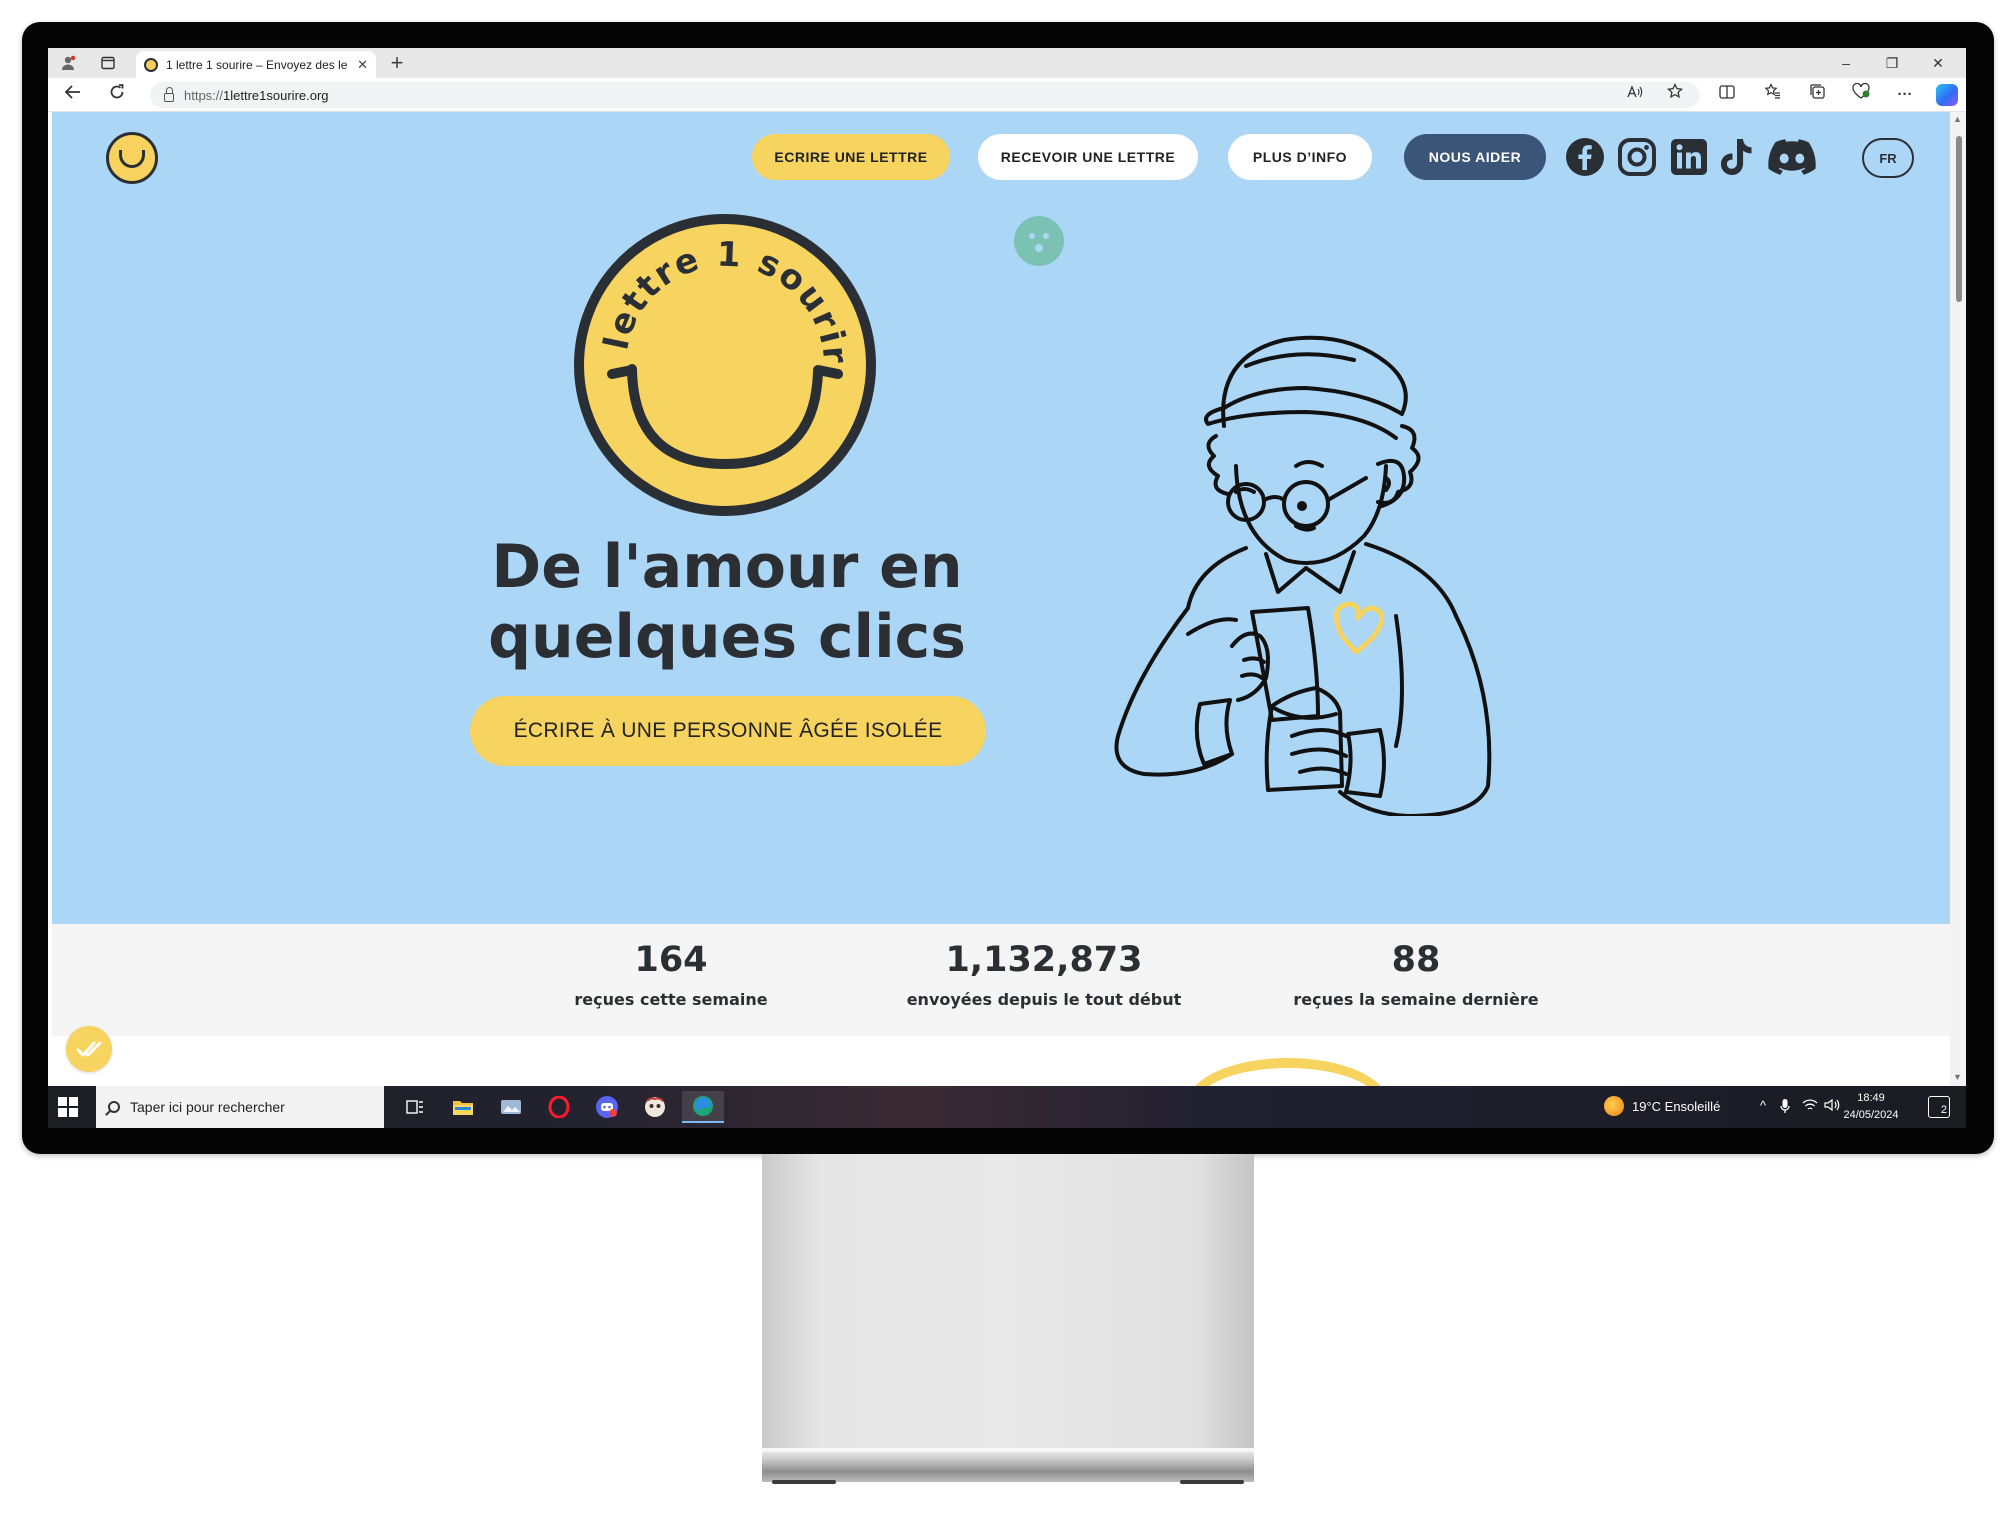 The height and width of the screenshot is (1520, 2014). Describe the element at coordinates (559, 1107) in the screenshot. I see `opera-icon` at that location.